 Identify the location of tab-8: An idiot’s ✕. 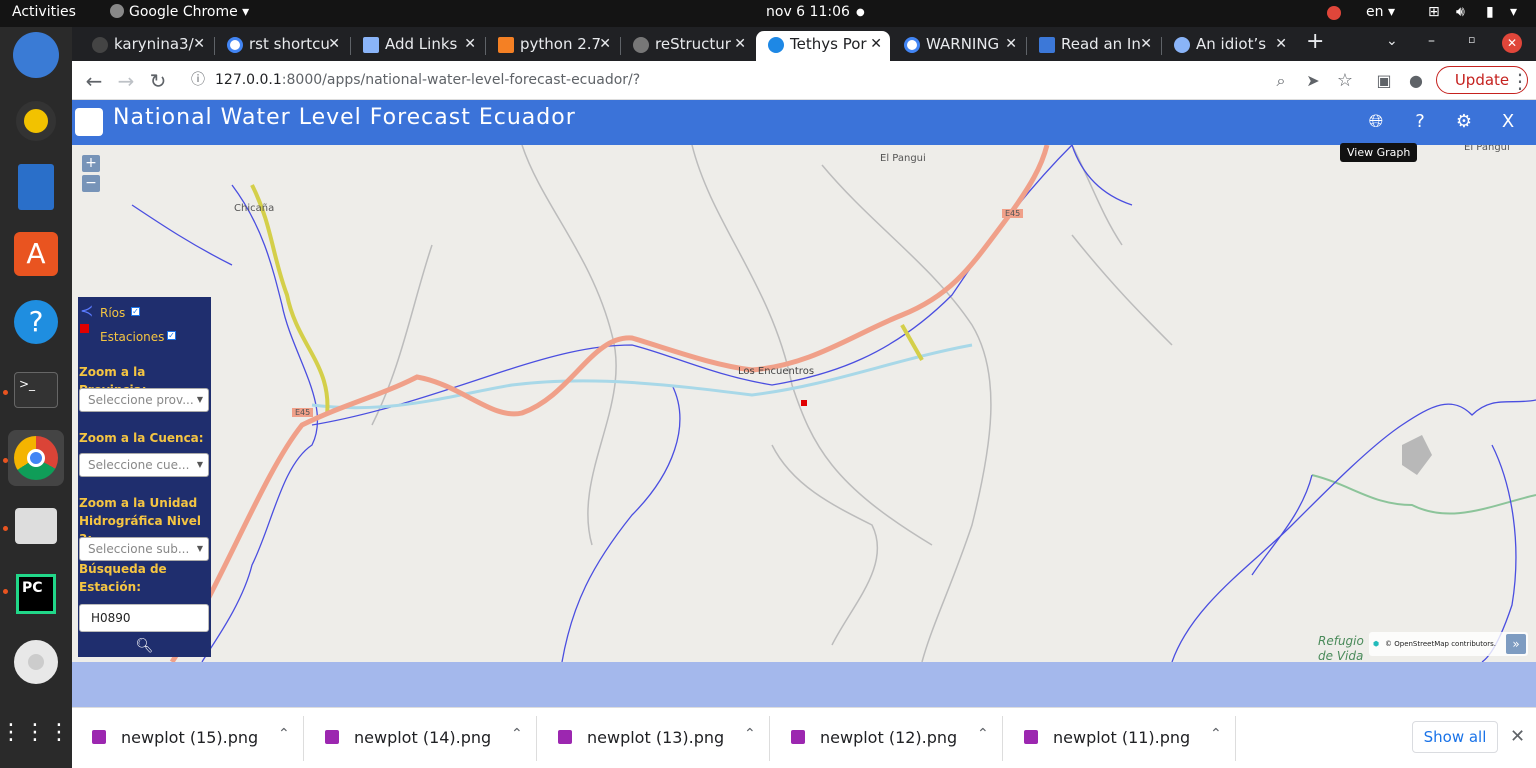
(1228, 46).